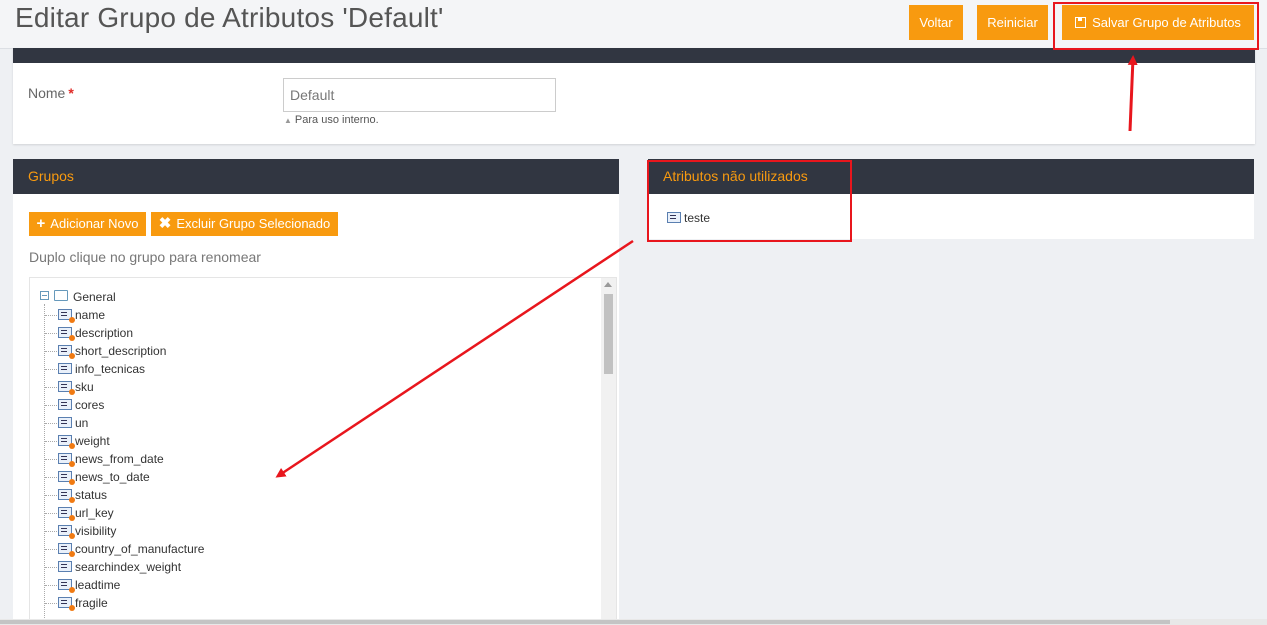 The width and height of the screenshot is (1267, 625). What do you see at coordinates (94, 513) in the screenshot?
I see `tree-attribute-label: url_key` at bounding box center [94, 513].